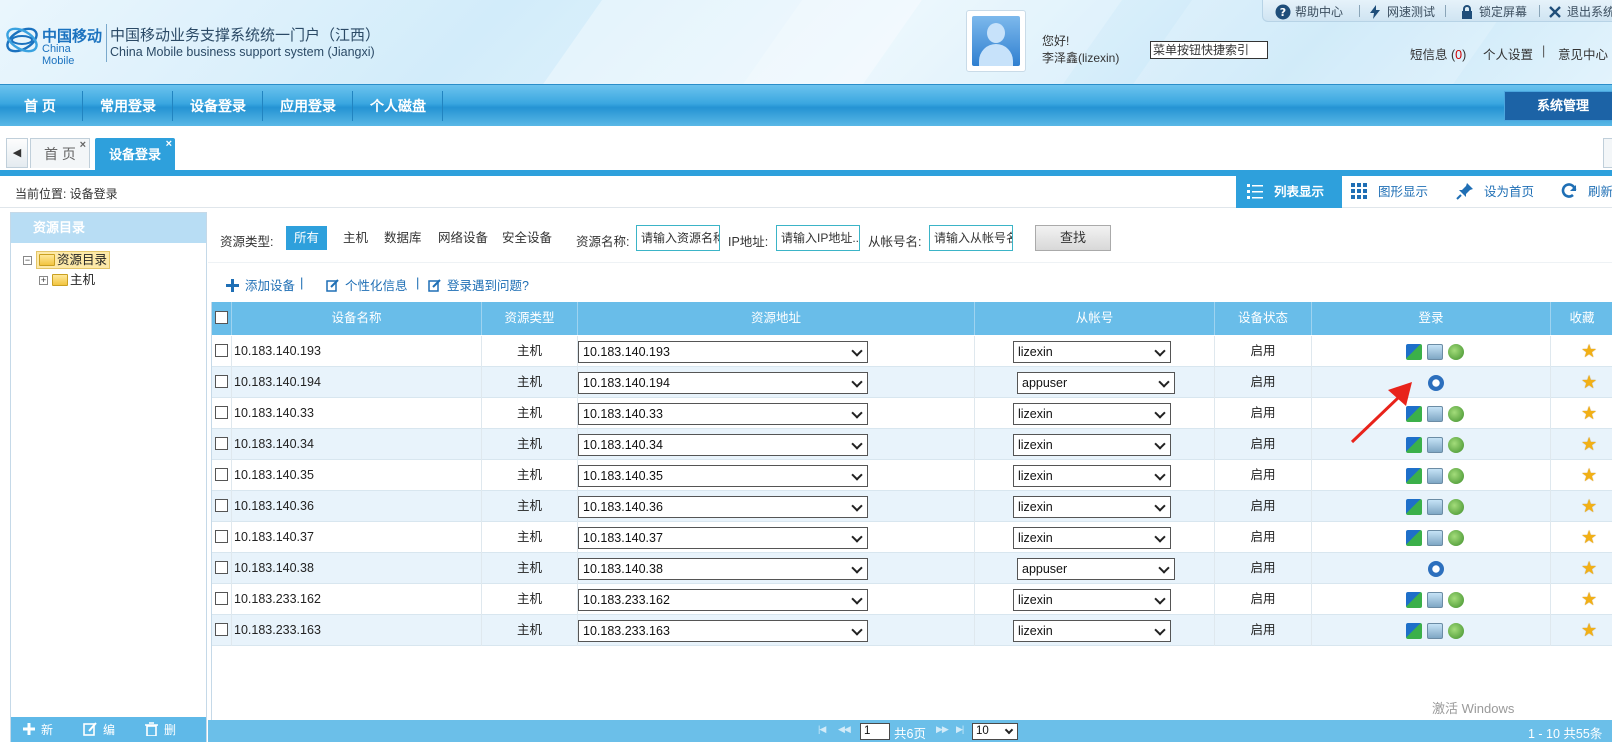 This screenshot has height=742, width=1612. I want to click on col-favorite: 收藏, so click(1581, 318).